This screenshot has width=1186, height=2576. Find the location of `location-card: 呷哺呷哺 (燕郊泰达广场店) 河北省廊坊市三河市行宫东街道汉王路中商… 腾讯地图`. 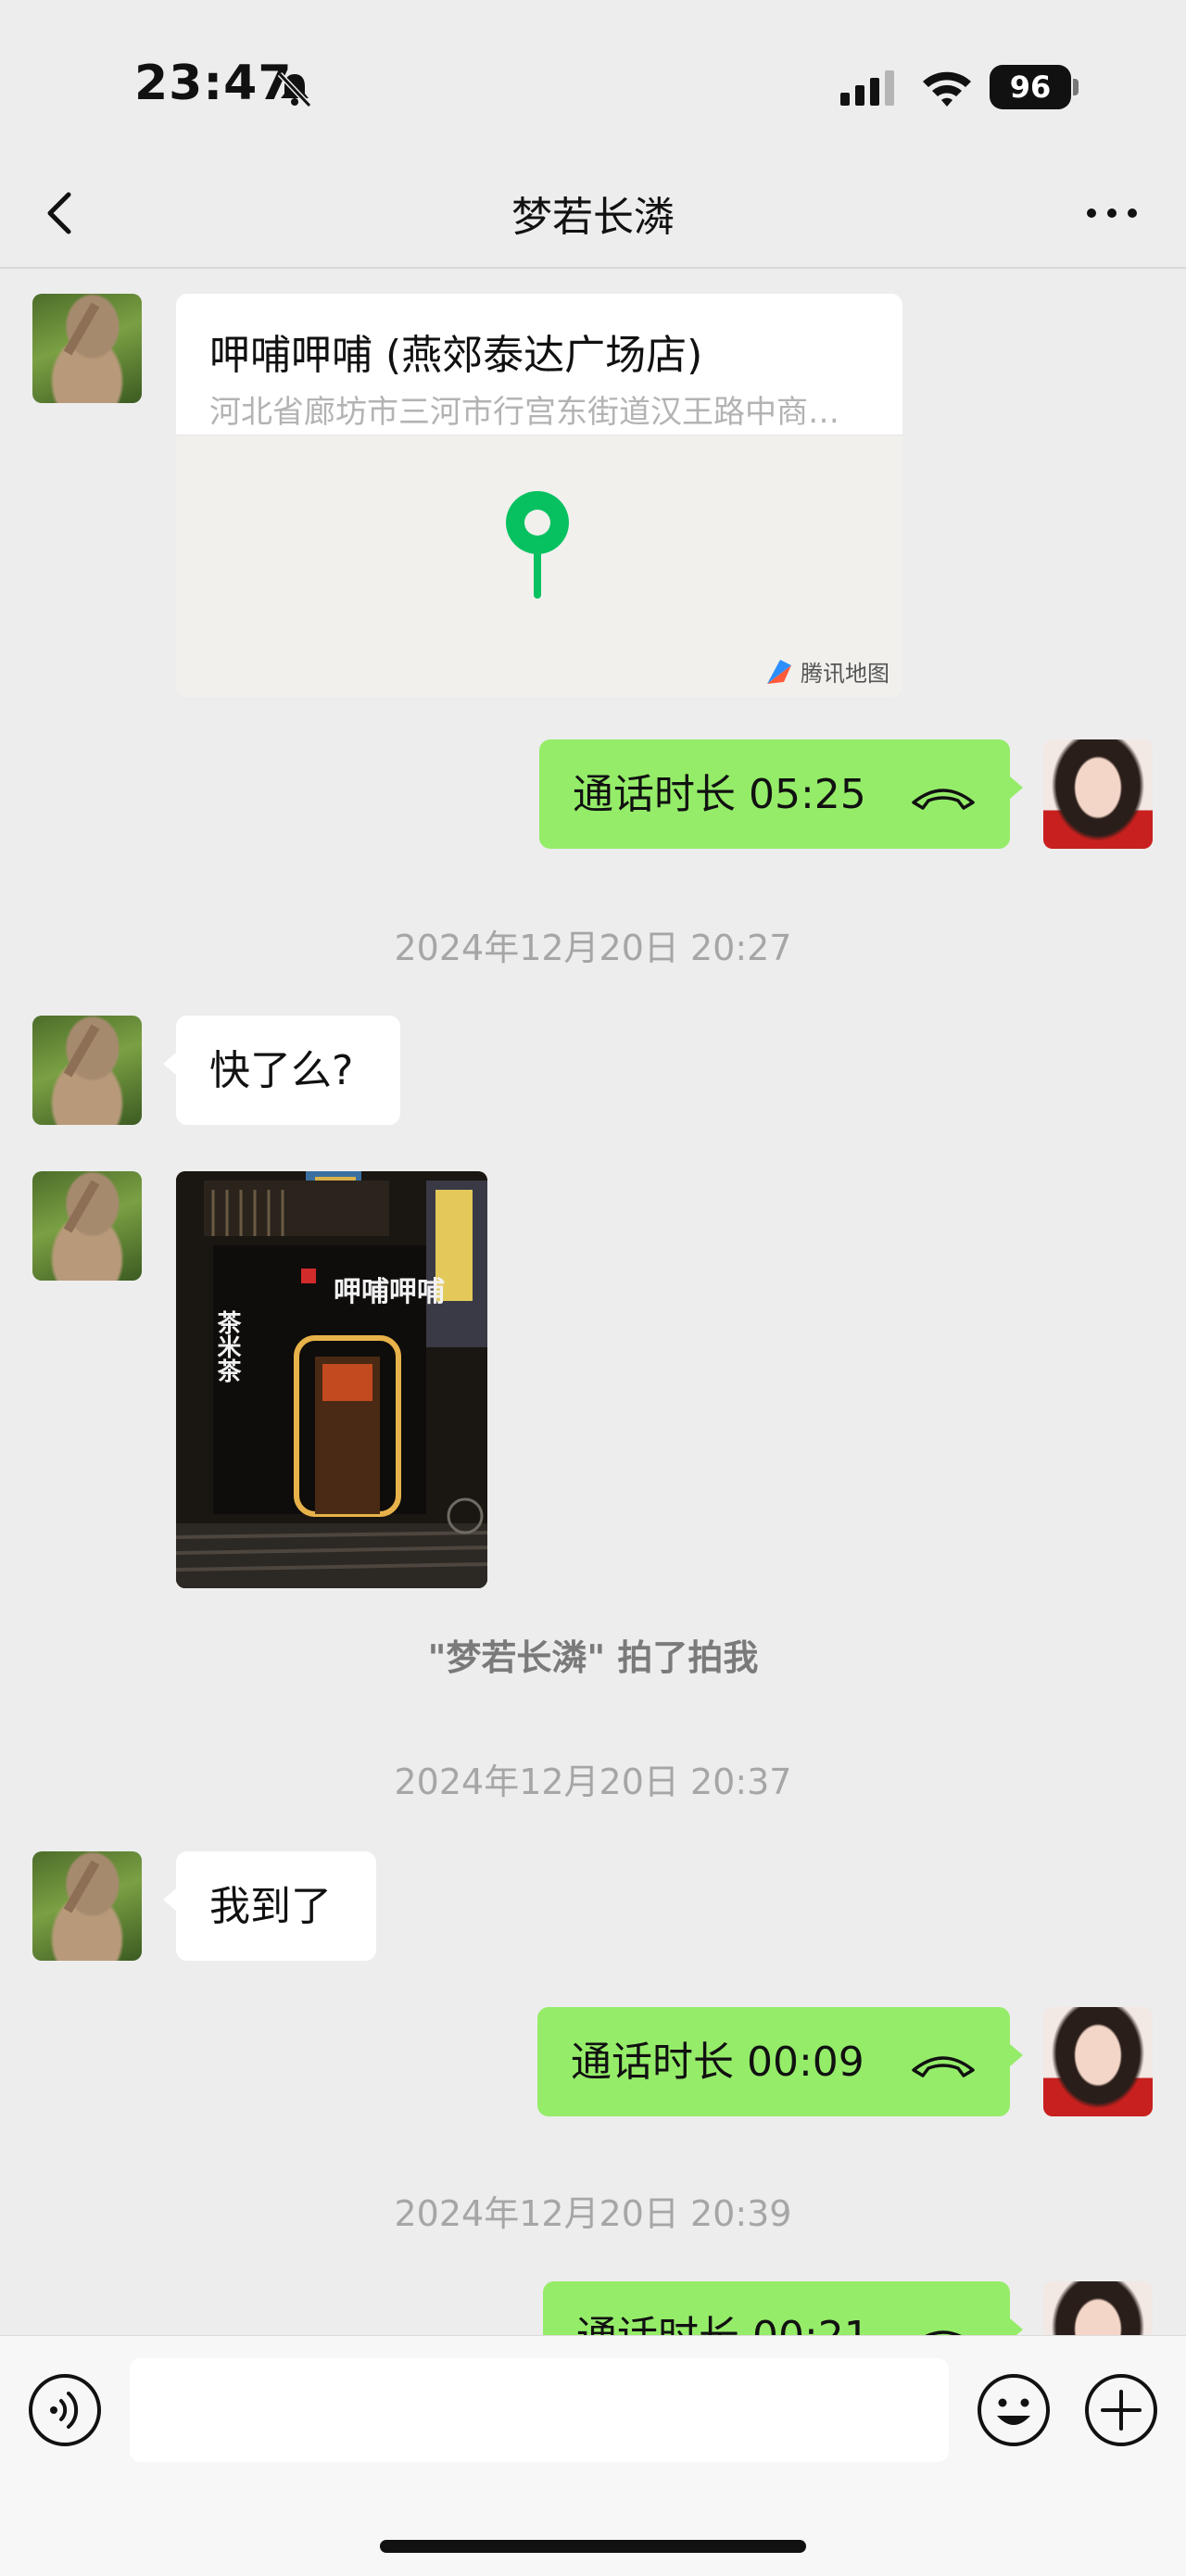

location-card: 呷哺呷哺 (燕郊泰达广场店) 河北省廊坊市三河市行宫东街道汉王路中商… 腾讯地图 is located at coordinates (539, 496).